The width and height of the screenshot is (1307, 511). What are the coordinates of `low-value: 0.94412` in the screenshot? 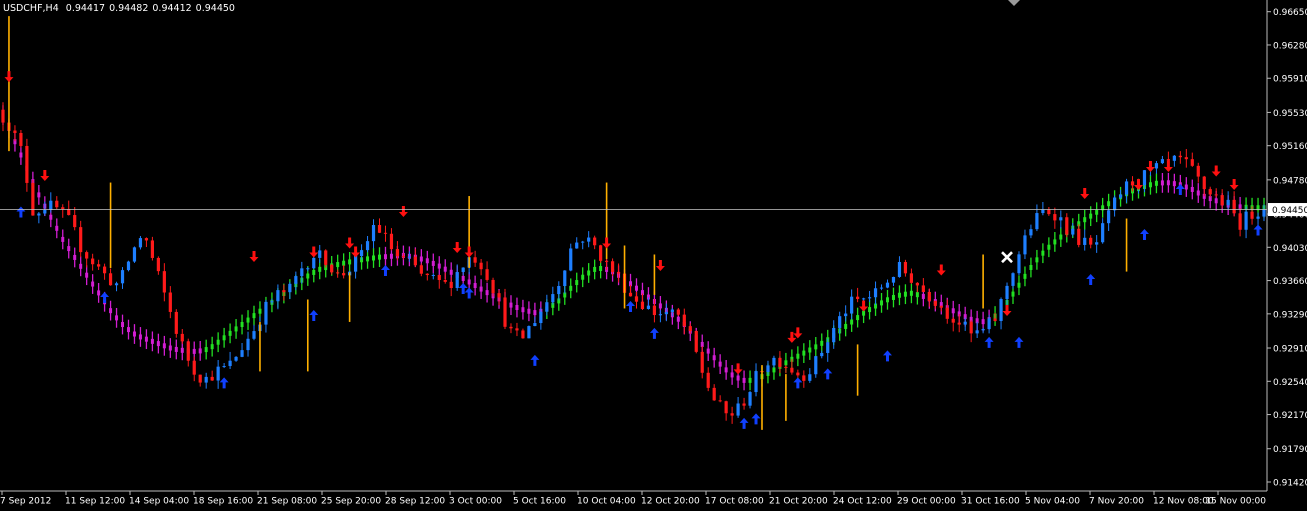 It's located at (172, 8).